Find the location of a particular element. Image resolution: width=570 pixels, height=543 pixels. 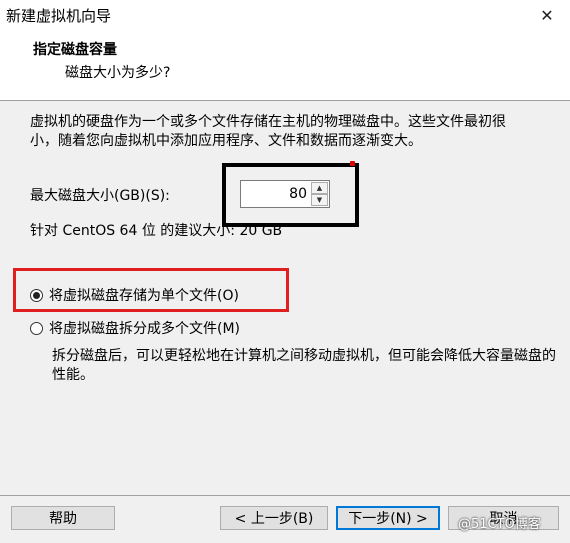

spinner-down-button: ▼ is located at coordinates (319, 200).